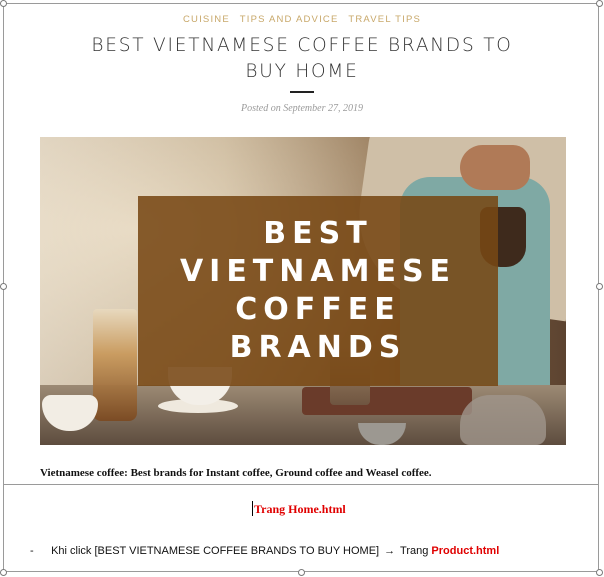 This screenshot has width=604, height=577. What do you see at coordinates (414, 551) in the screenshot?
I see `bullet-trang: Trang` at bounding box center [414, 551].